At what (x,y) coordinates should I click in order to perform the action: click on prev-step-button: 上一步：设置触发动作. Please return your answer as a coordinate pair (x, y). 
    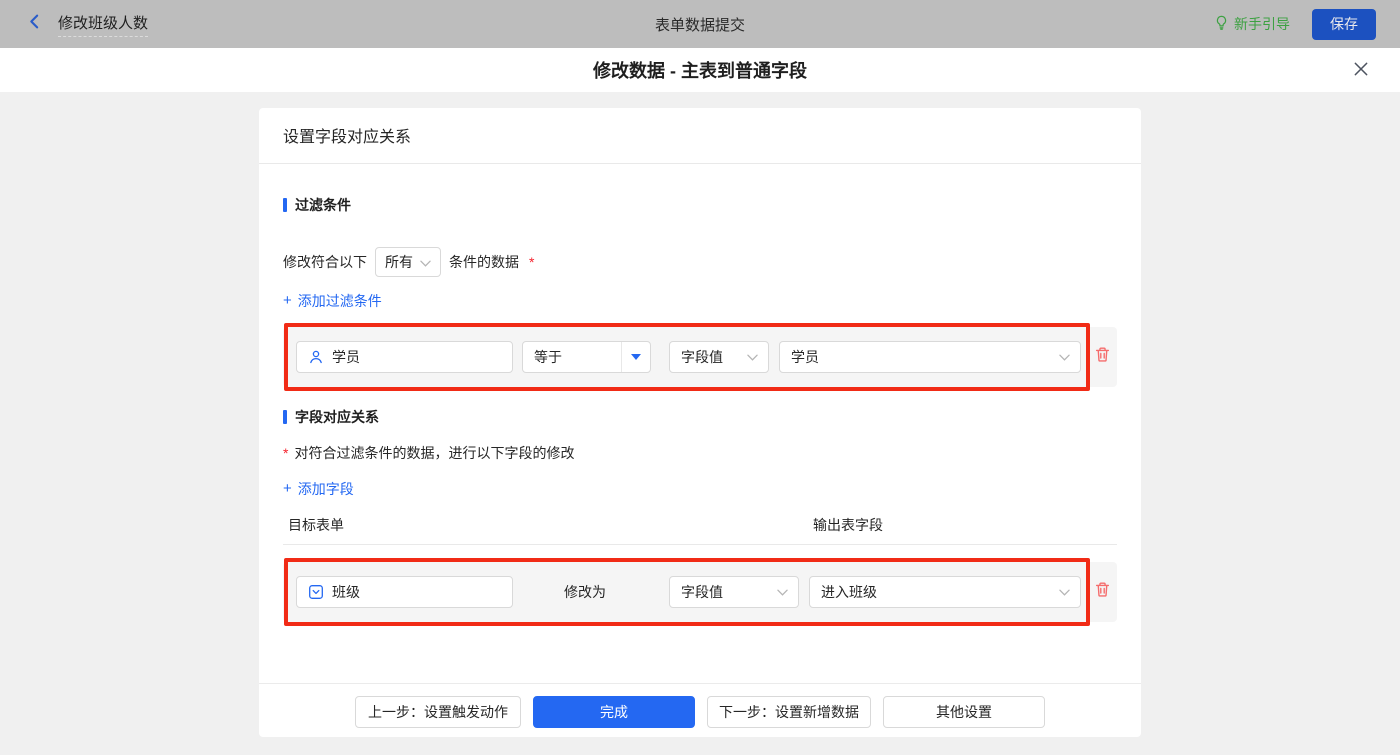
    Looking at the image, I should click on (438, 712).